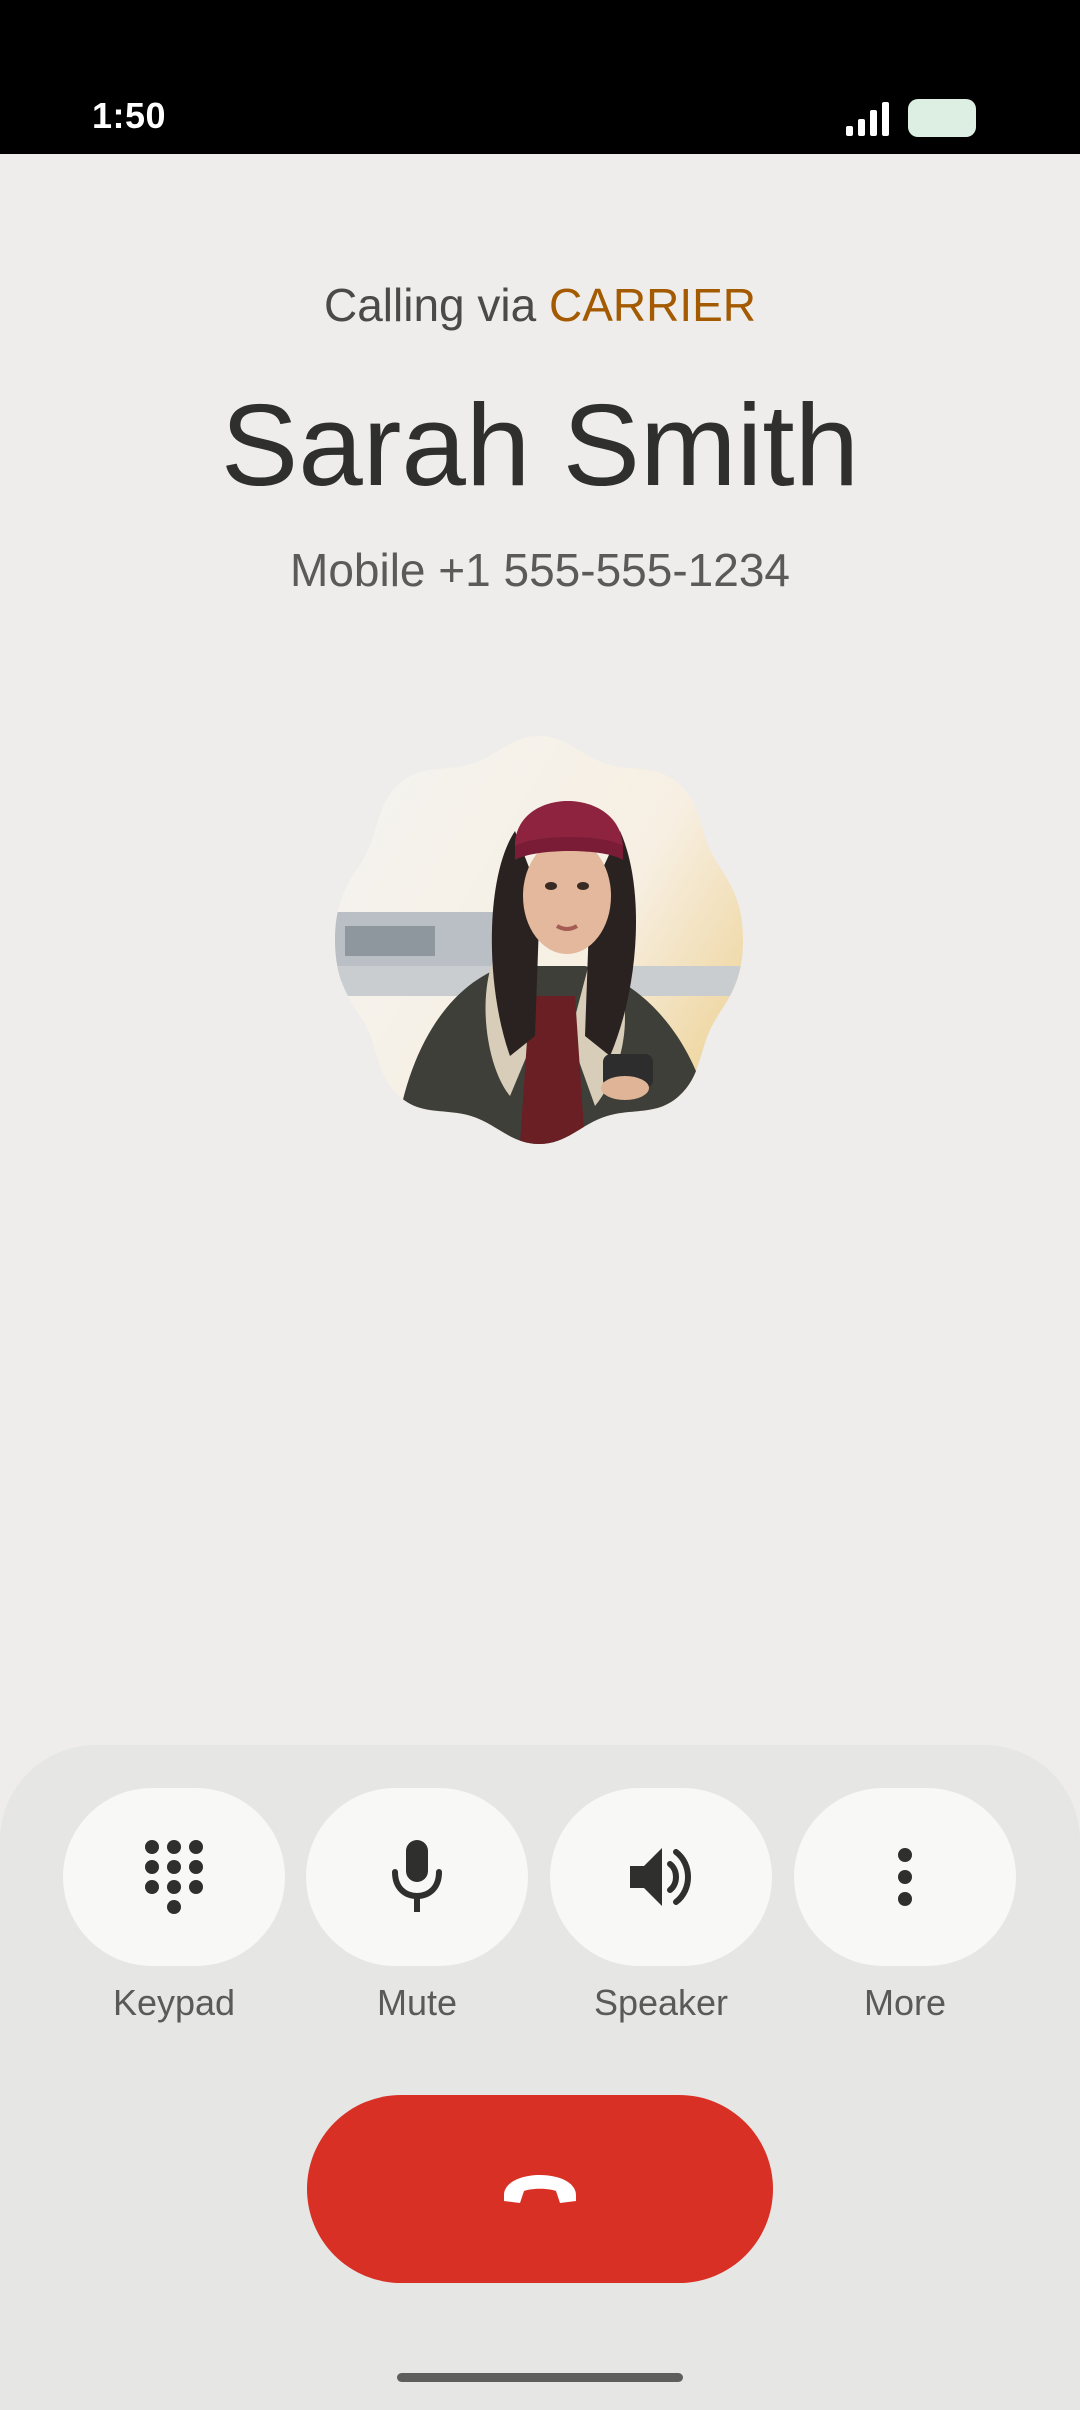 Image resolution: width=1080 pixels, height=2410 pixels. I want to click on status-bar: 1:50, so click(540, 77).